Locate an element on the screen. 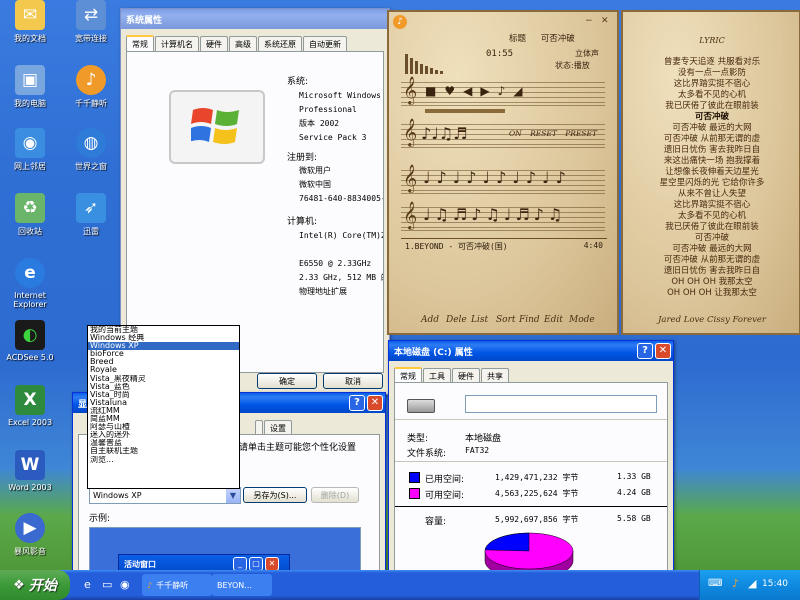  theme-option-selected: Windows XP is located at coordinates (163, 346).